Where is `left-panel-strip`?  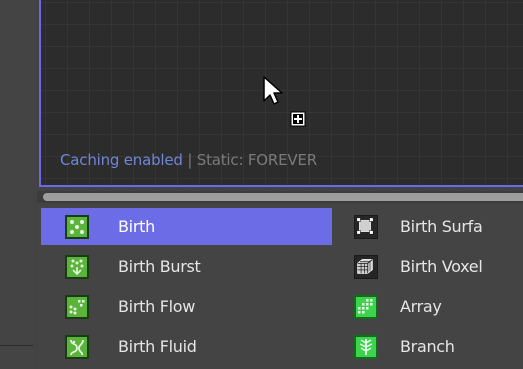 left-panel-strip is located at coordinates (16, 184).